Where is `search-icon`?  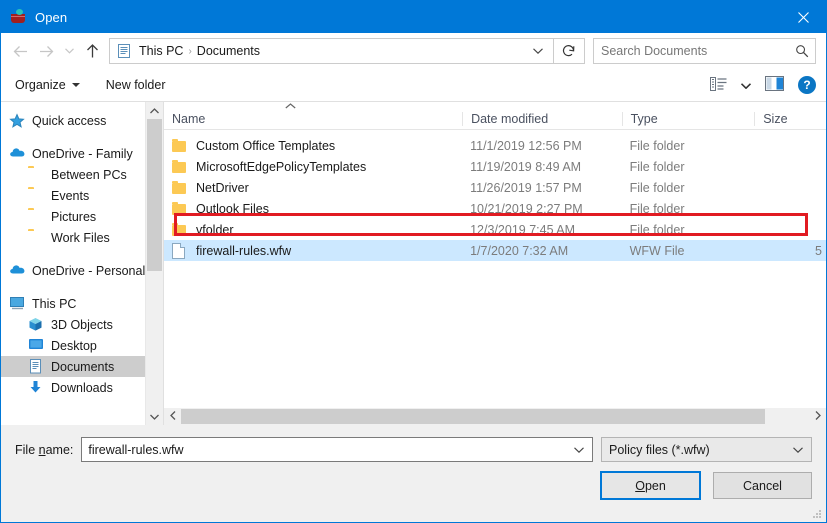
search-icon is located at coordinates (802, 51).